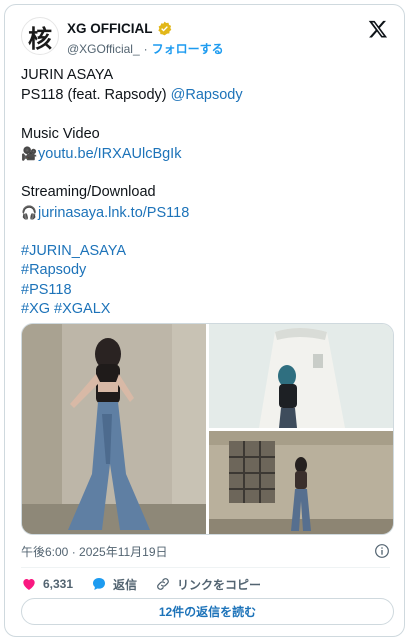 The width and height of the screenshot is (410, 643). What do you see at coordinates (163, 584) in the screenshot?
I see `link-icon` at bounding box center [163, 584].